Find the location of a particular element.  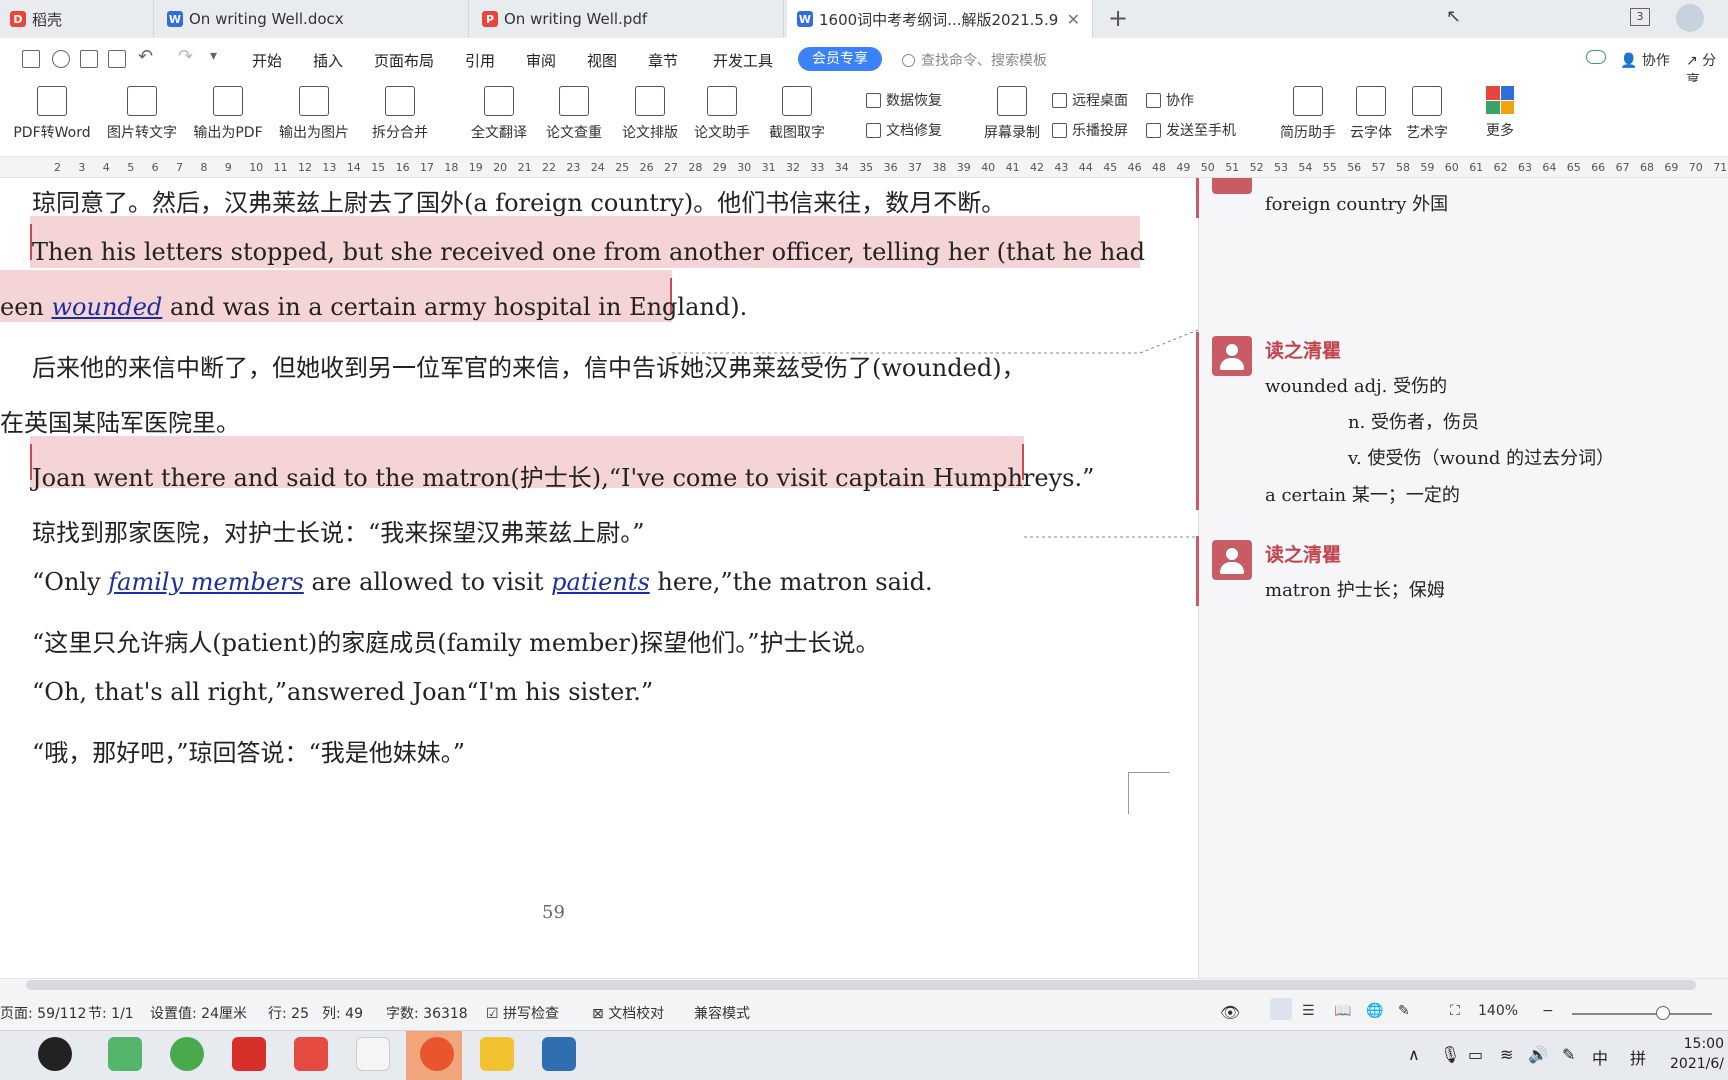

record-icon is located at coordinates (437, 1054).